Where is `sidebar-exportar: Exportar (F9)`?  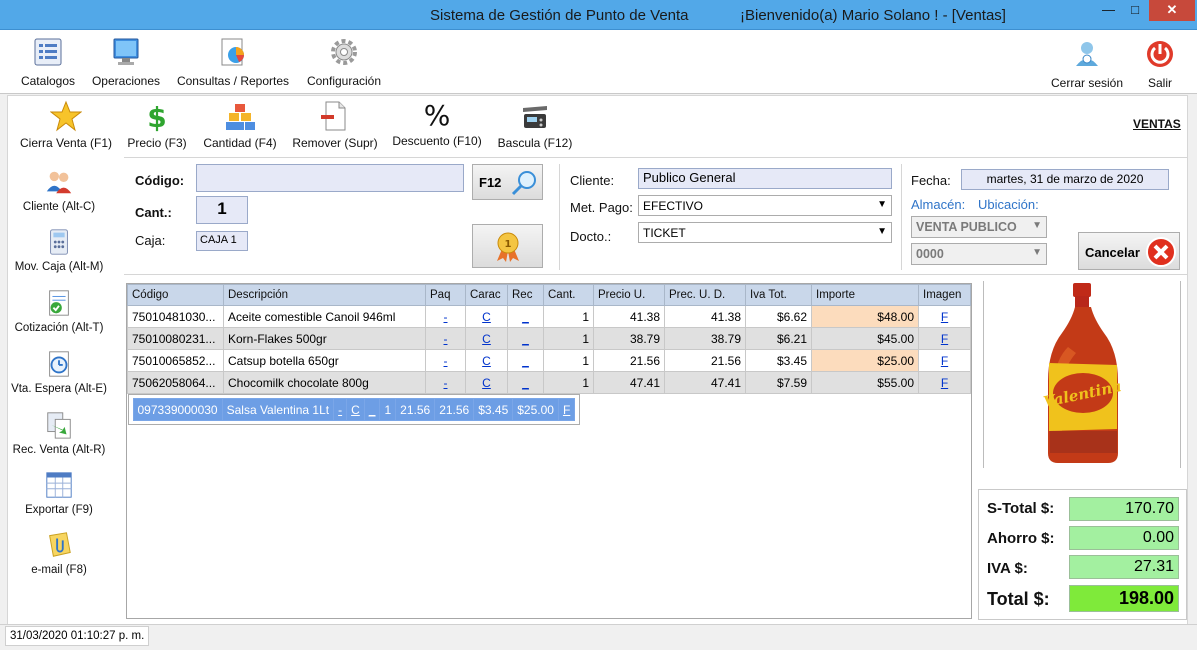
sidebar-exportar: Exportar (F9) is located at coordinates (59, 493).